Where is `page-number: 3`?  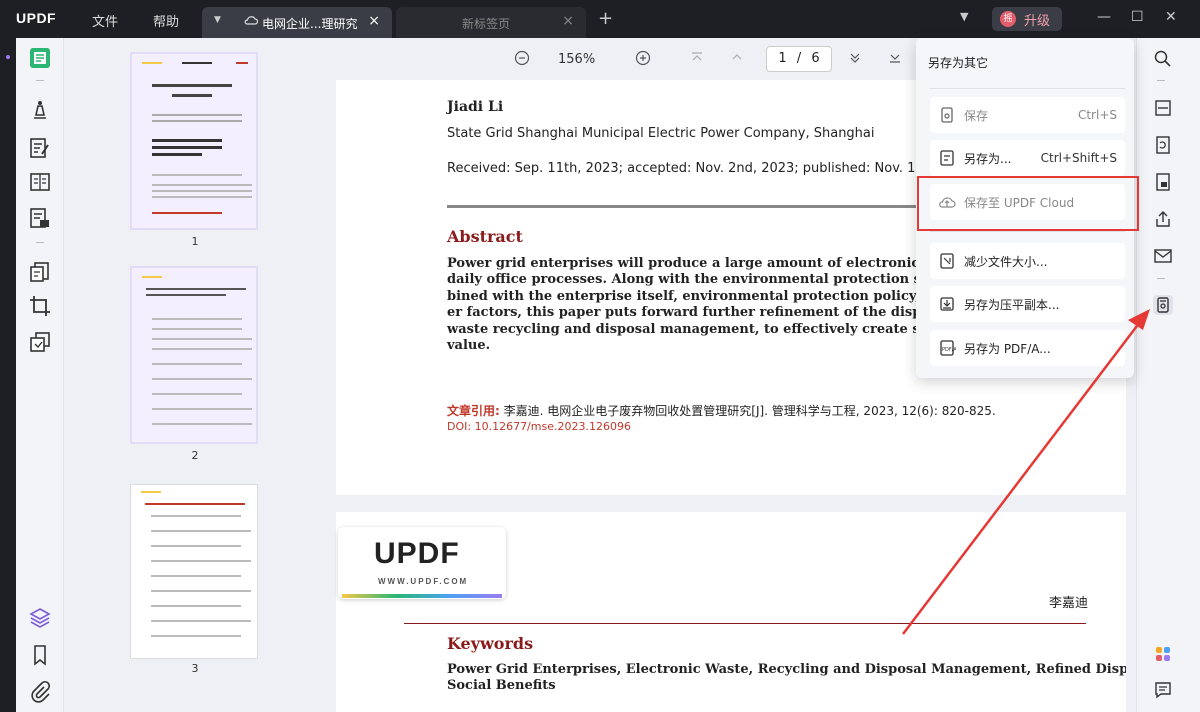 page-number: 3 is located at coordinates (195, 668).